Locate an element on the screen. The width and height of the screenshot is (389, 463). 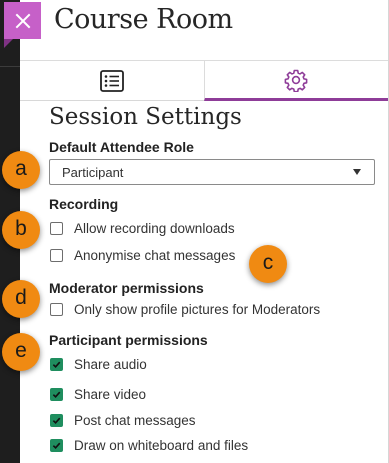
default-role-label: Default Attendee Role is located at coordinates (121, 147).